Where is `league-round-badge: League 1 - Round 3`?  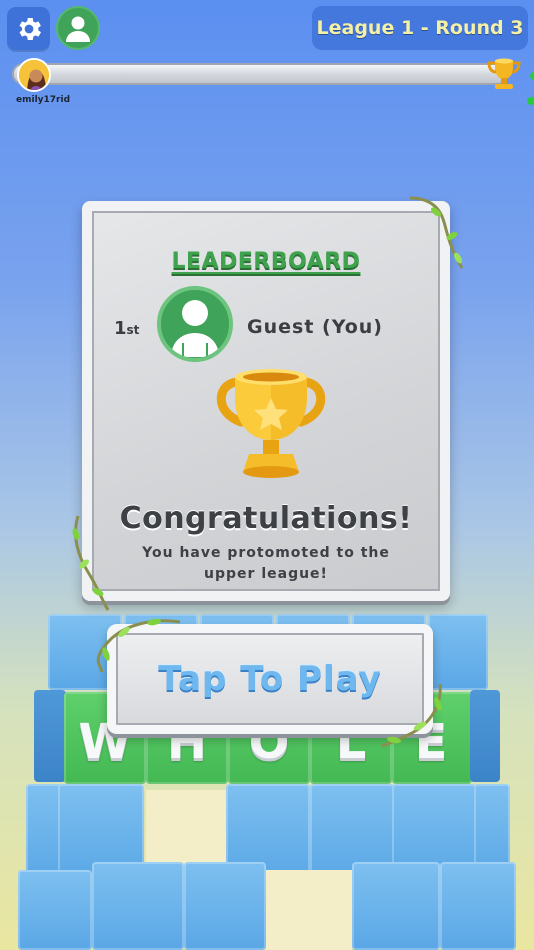
league-round-badge: League 1 - Round 3 is located at coordinates (420, 28).